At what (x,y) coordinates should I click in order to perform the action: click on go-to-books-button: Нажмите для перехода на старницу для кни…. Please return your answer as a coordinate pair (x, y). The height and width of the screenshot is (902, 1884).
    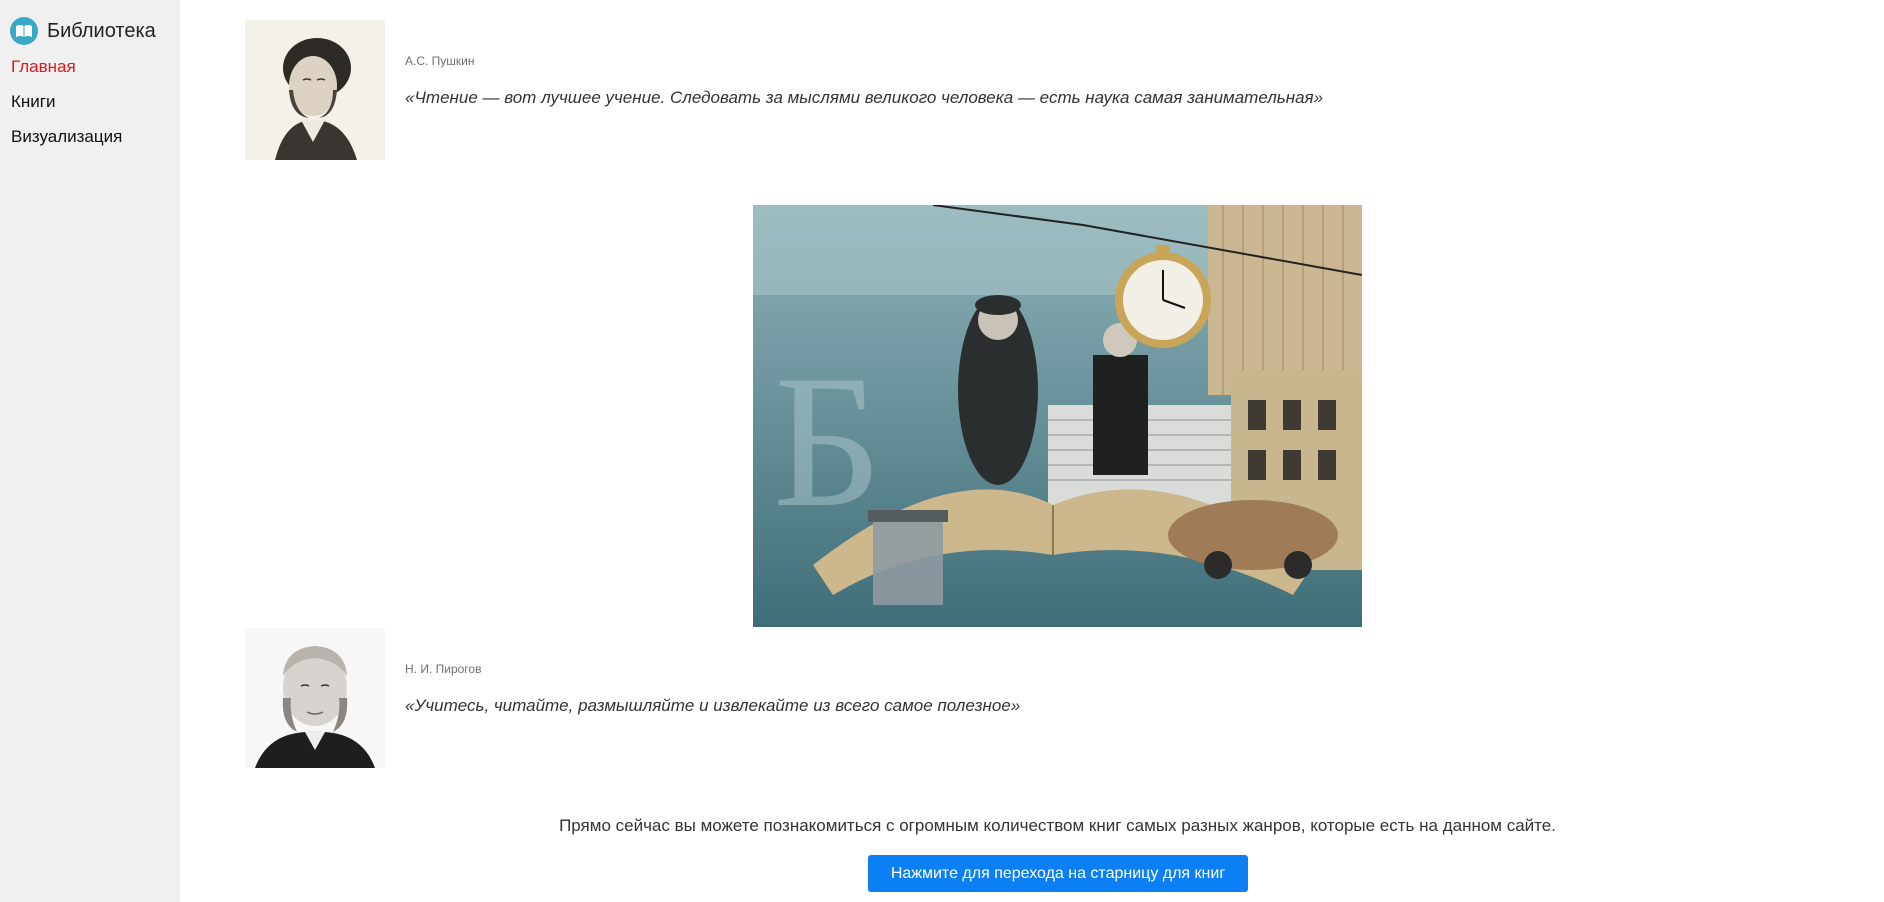
    Looking at the image, I should click on (1058, 873).